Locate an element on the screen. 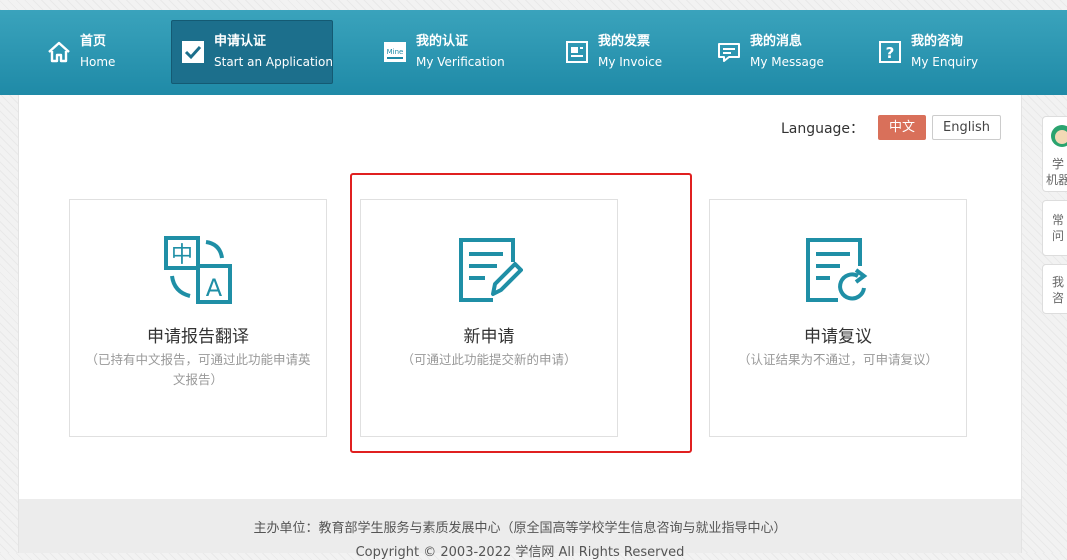 The image size is (1067, 560). card-reconsideration-desc: （认证结果为不通过，可申请复议） is located at coordinates (837, 359).